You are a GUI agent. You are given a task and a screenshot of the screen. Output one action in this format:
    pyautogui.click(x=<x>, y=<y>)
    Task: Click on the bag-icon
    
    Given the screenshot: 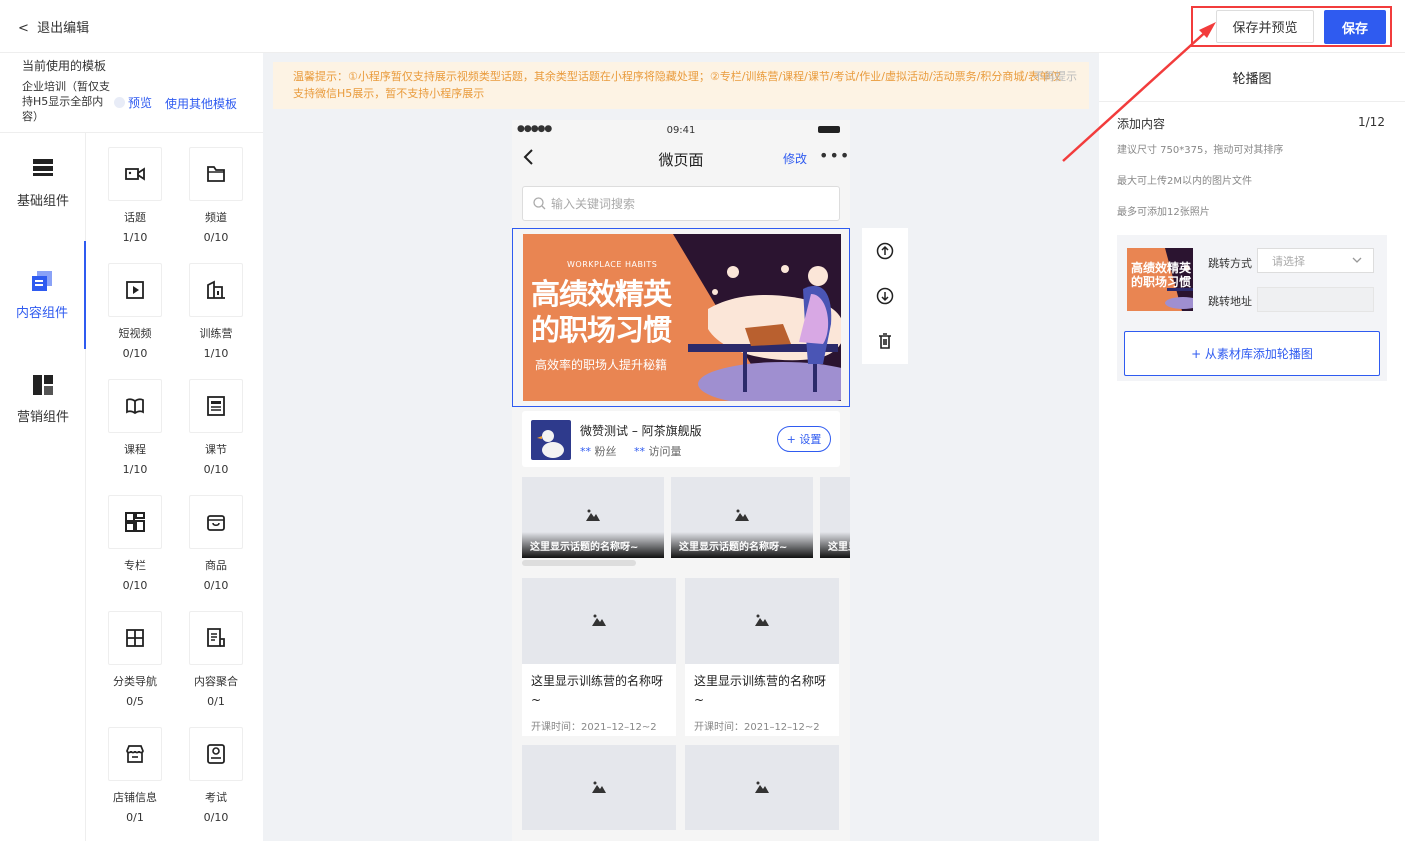 What is the action you would take?
    pyautogui.click(x=216, y=523)
    